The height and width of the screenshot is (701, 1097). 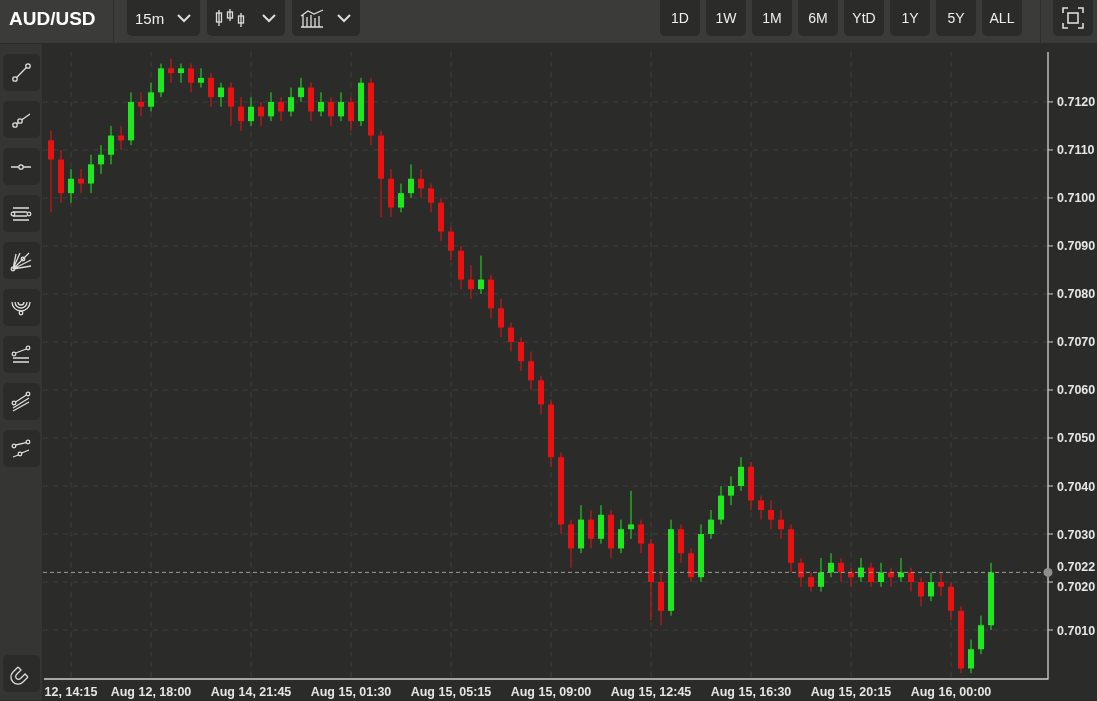 What do you see at coordinates (818, 18) in the screenshot?
I see `range-button: 6M` at bounding box center [818, 18].